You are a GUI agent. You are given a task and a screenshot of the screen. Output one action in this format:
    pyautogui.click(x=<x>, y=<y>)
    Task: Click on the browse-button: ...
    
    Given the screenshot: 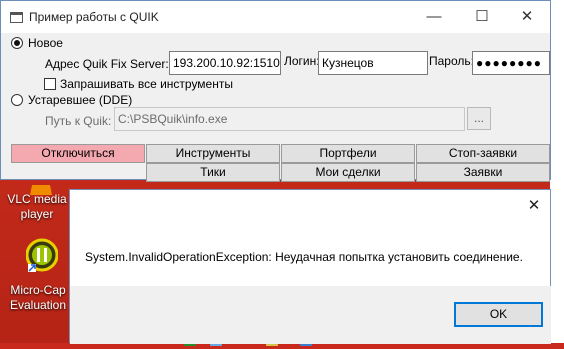 What is the action you would take?
    pyautogui.click(x=479, y=118)
    